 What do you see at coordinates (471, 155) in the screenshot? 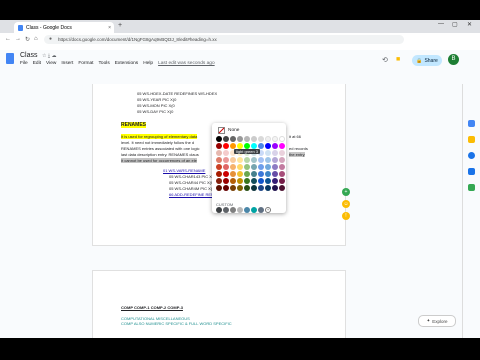
I see `tasks-icon` at bounding box center [471, 155].